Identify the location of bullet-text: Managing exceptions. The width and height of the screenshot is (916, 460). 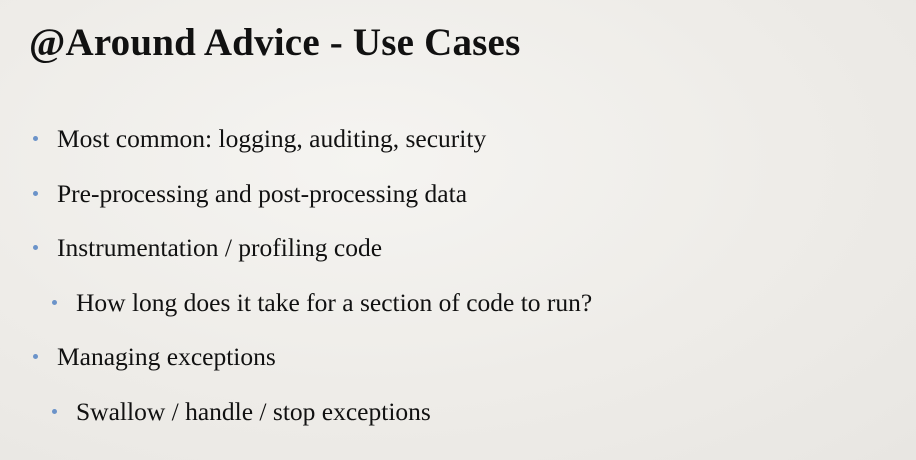
(166, 356).